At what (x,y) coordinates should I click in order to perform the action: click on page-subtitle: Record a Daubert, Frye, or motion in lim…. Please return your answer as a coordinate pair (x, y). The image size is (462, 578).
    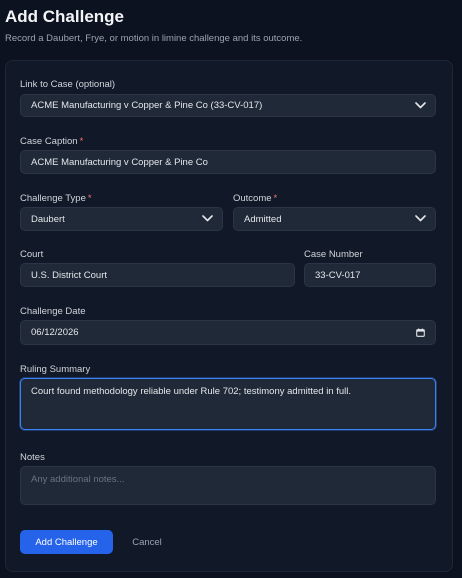
    Looking at the image, I should click on (154, 38).